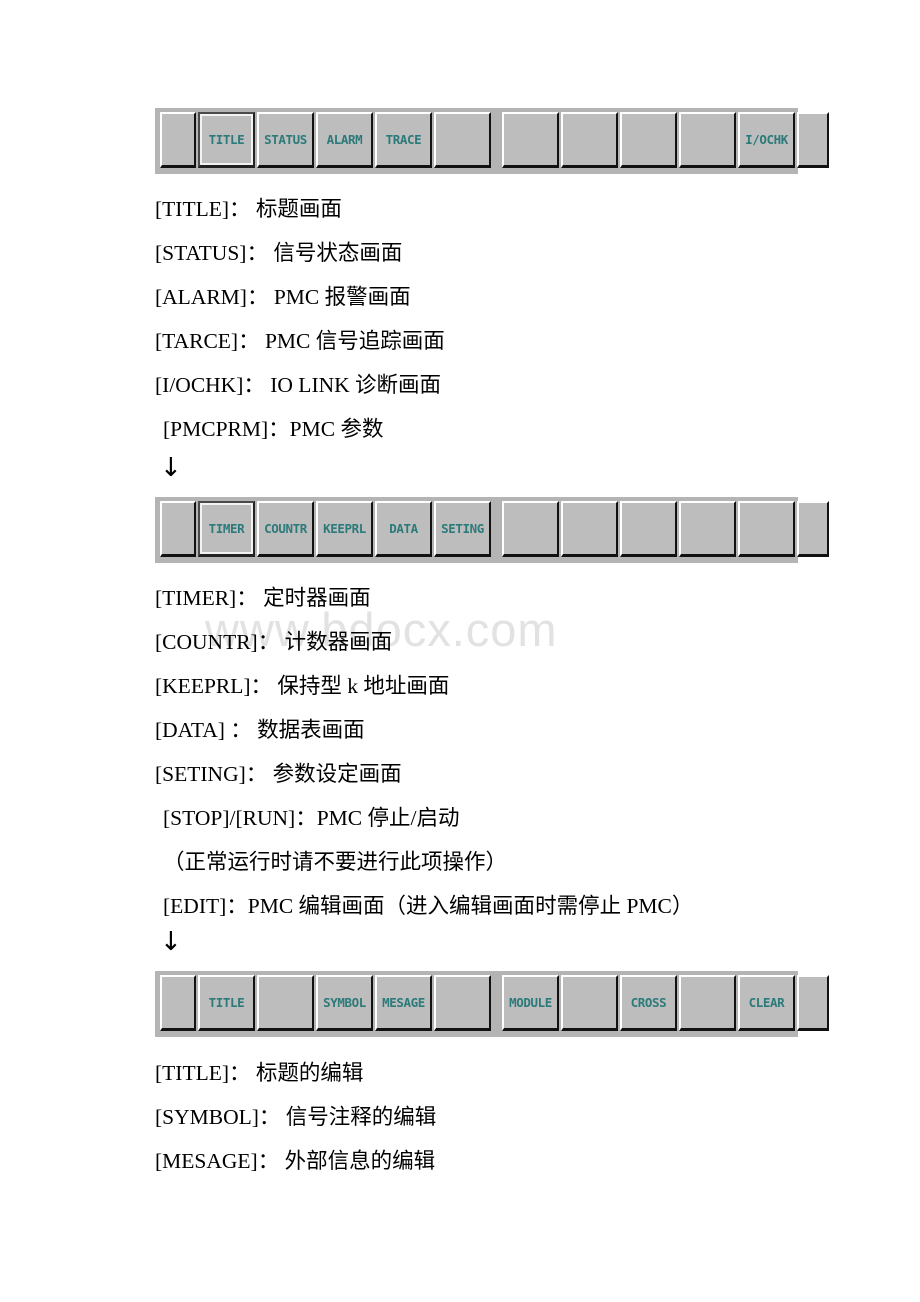  Describe the element at coordinates (260, 730) in the screenshot. I see `desc-line-data: [DATA] ： 数据表画面` at that location.